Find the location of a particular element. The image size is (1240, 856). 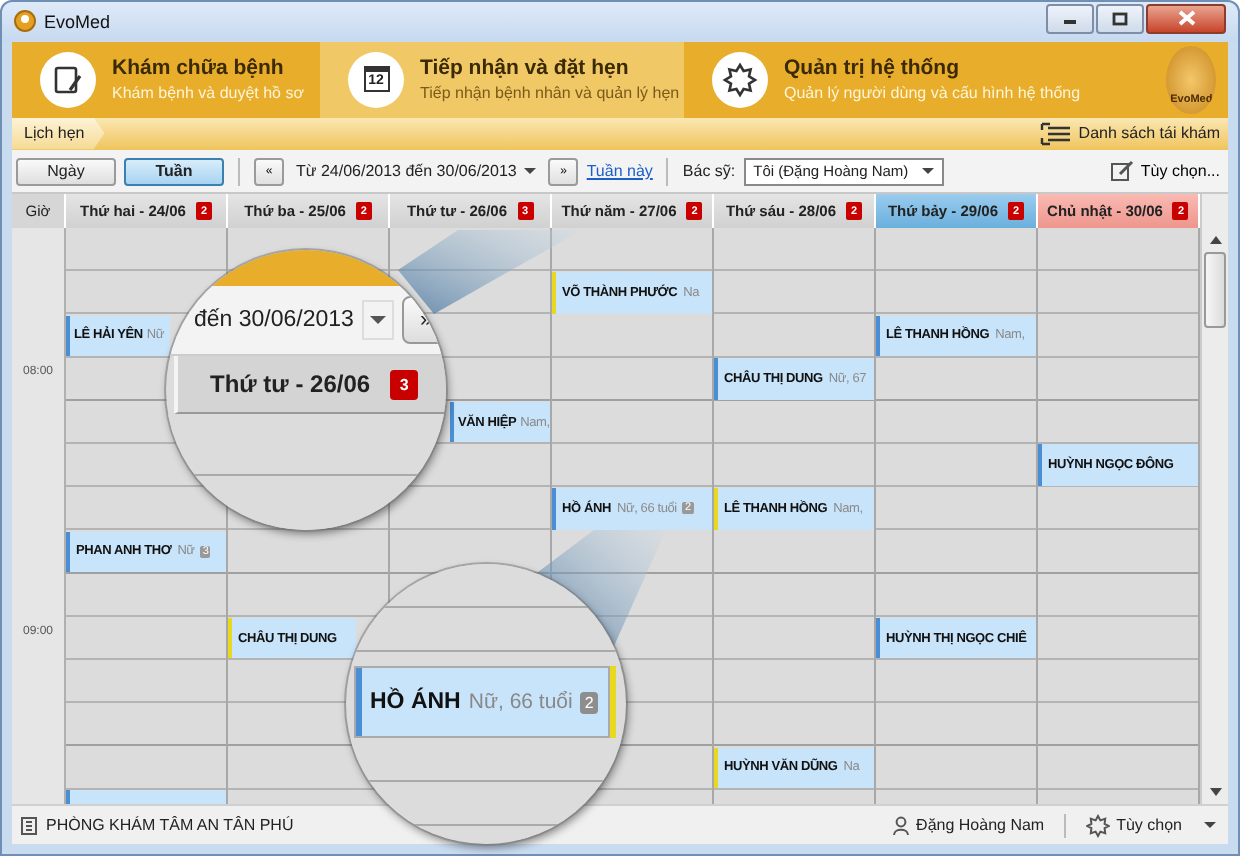

close-icon is located at coordinates (1186, 18).